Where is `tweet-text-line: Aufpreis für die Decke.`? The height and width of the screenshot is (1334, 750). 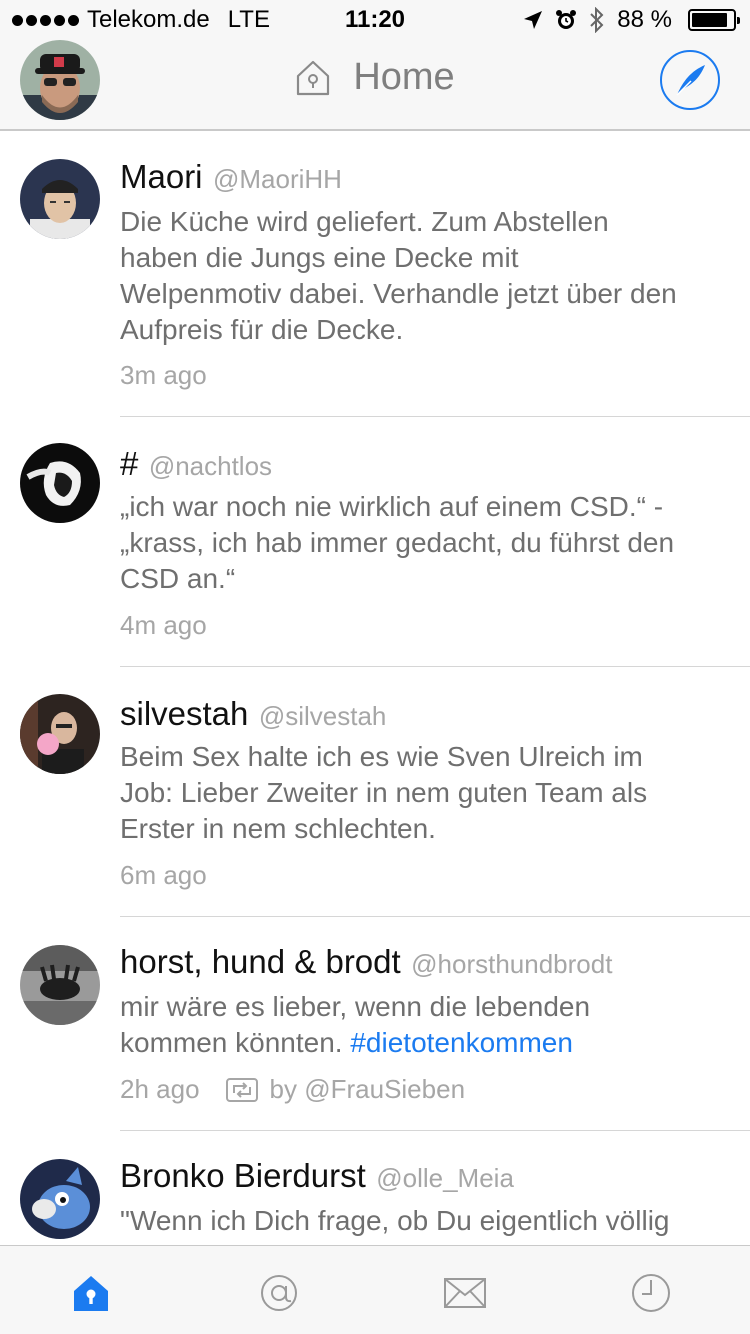
tweet-text-line: Aufpreis für die Decke. is located at coordinates (262, 329).